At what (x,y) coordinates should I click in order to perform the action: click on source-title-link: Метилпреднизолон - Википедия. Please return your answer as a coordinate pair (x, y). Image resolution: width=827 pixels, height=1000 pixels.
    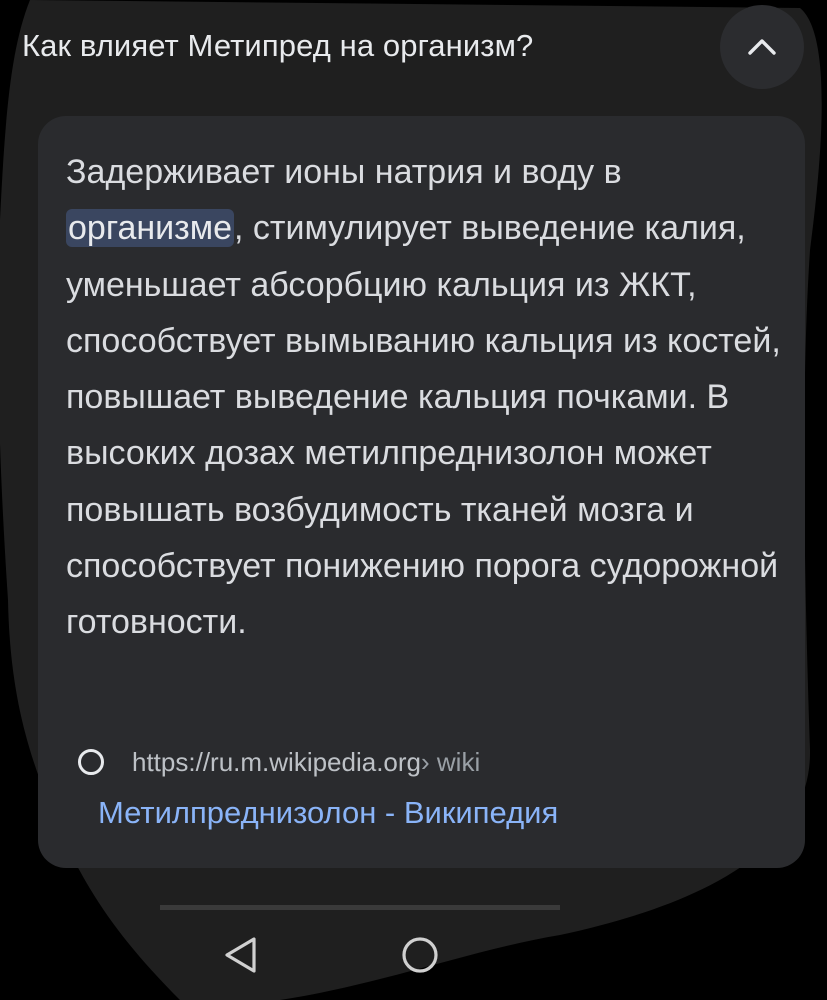
    Looking at the image, I should click on (328, 813).